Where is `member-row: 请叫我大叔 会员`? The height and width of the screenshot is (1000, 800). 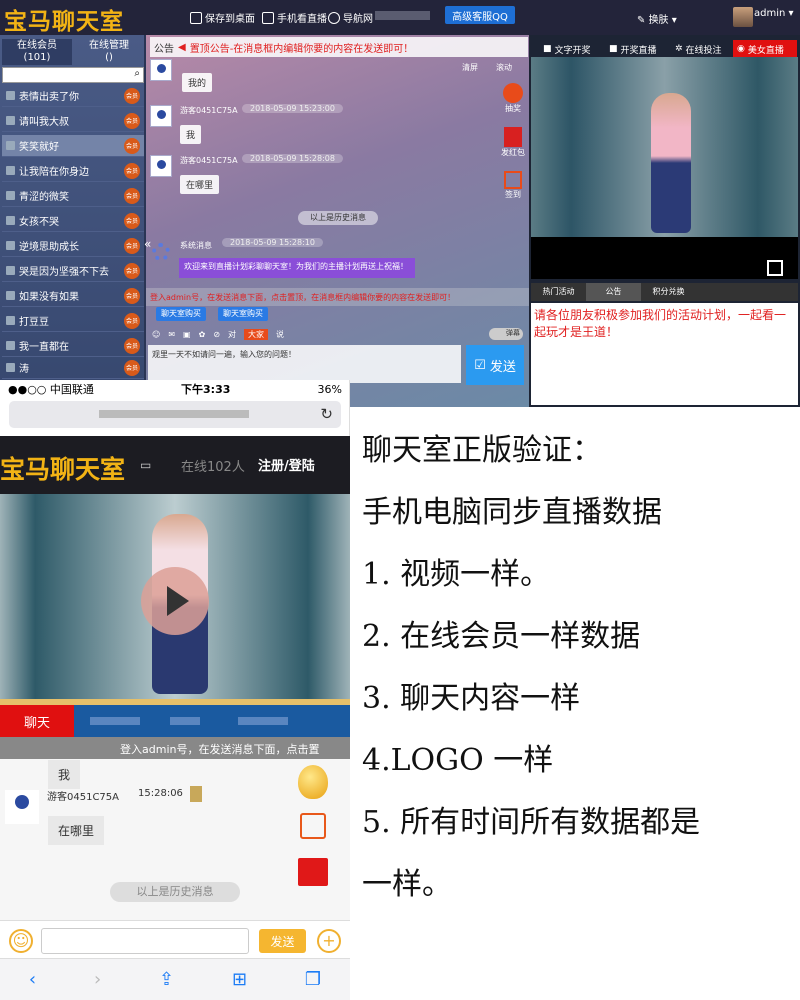
member-row: 请叫我大叔 会员 is located at coordinates (73, 121).